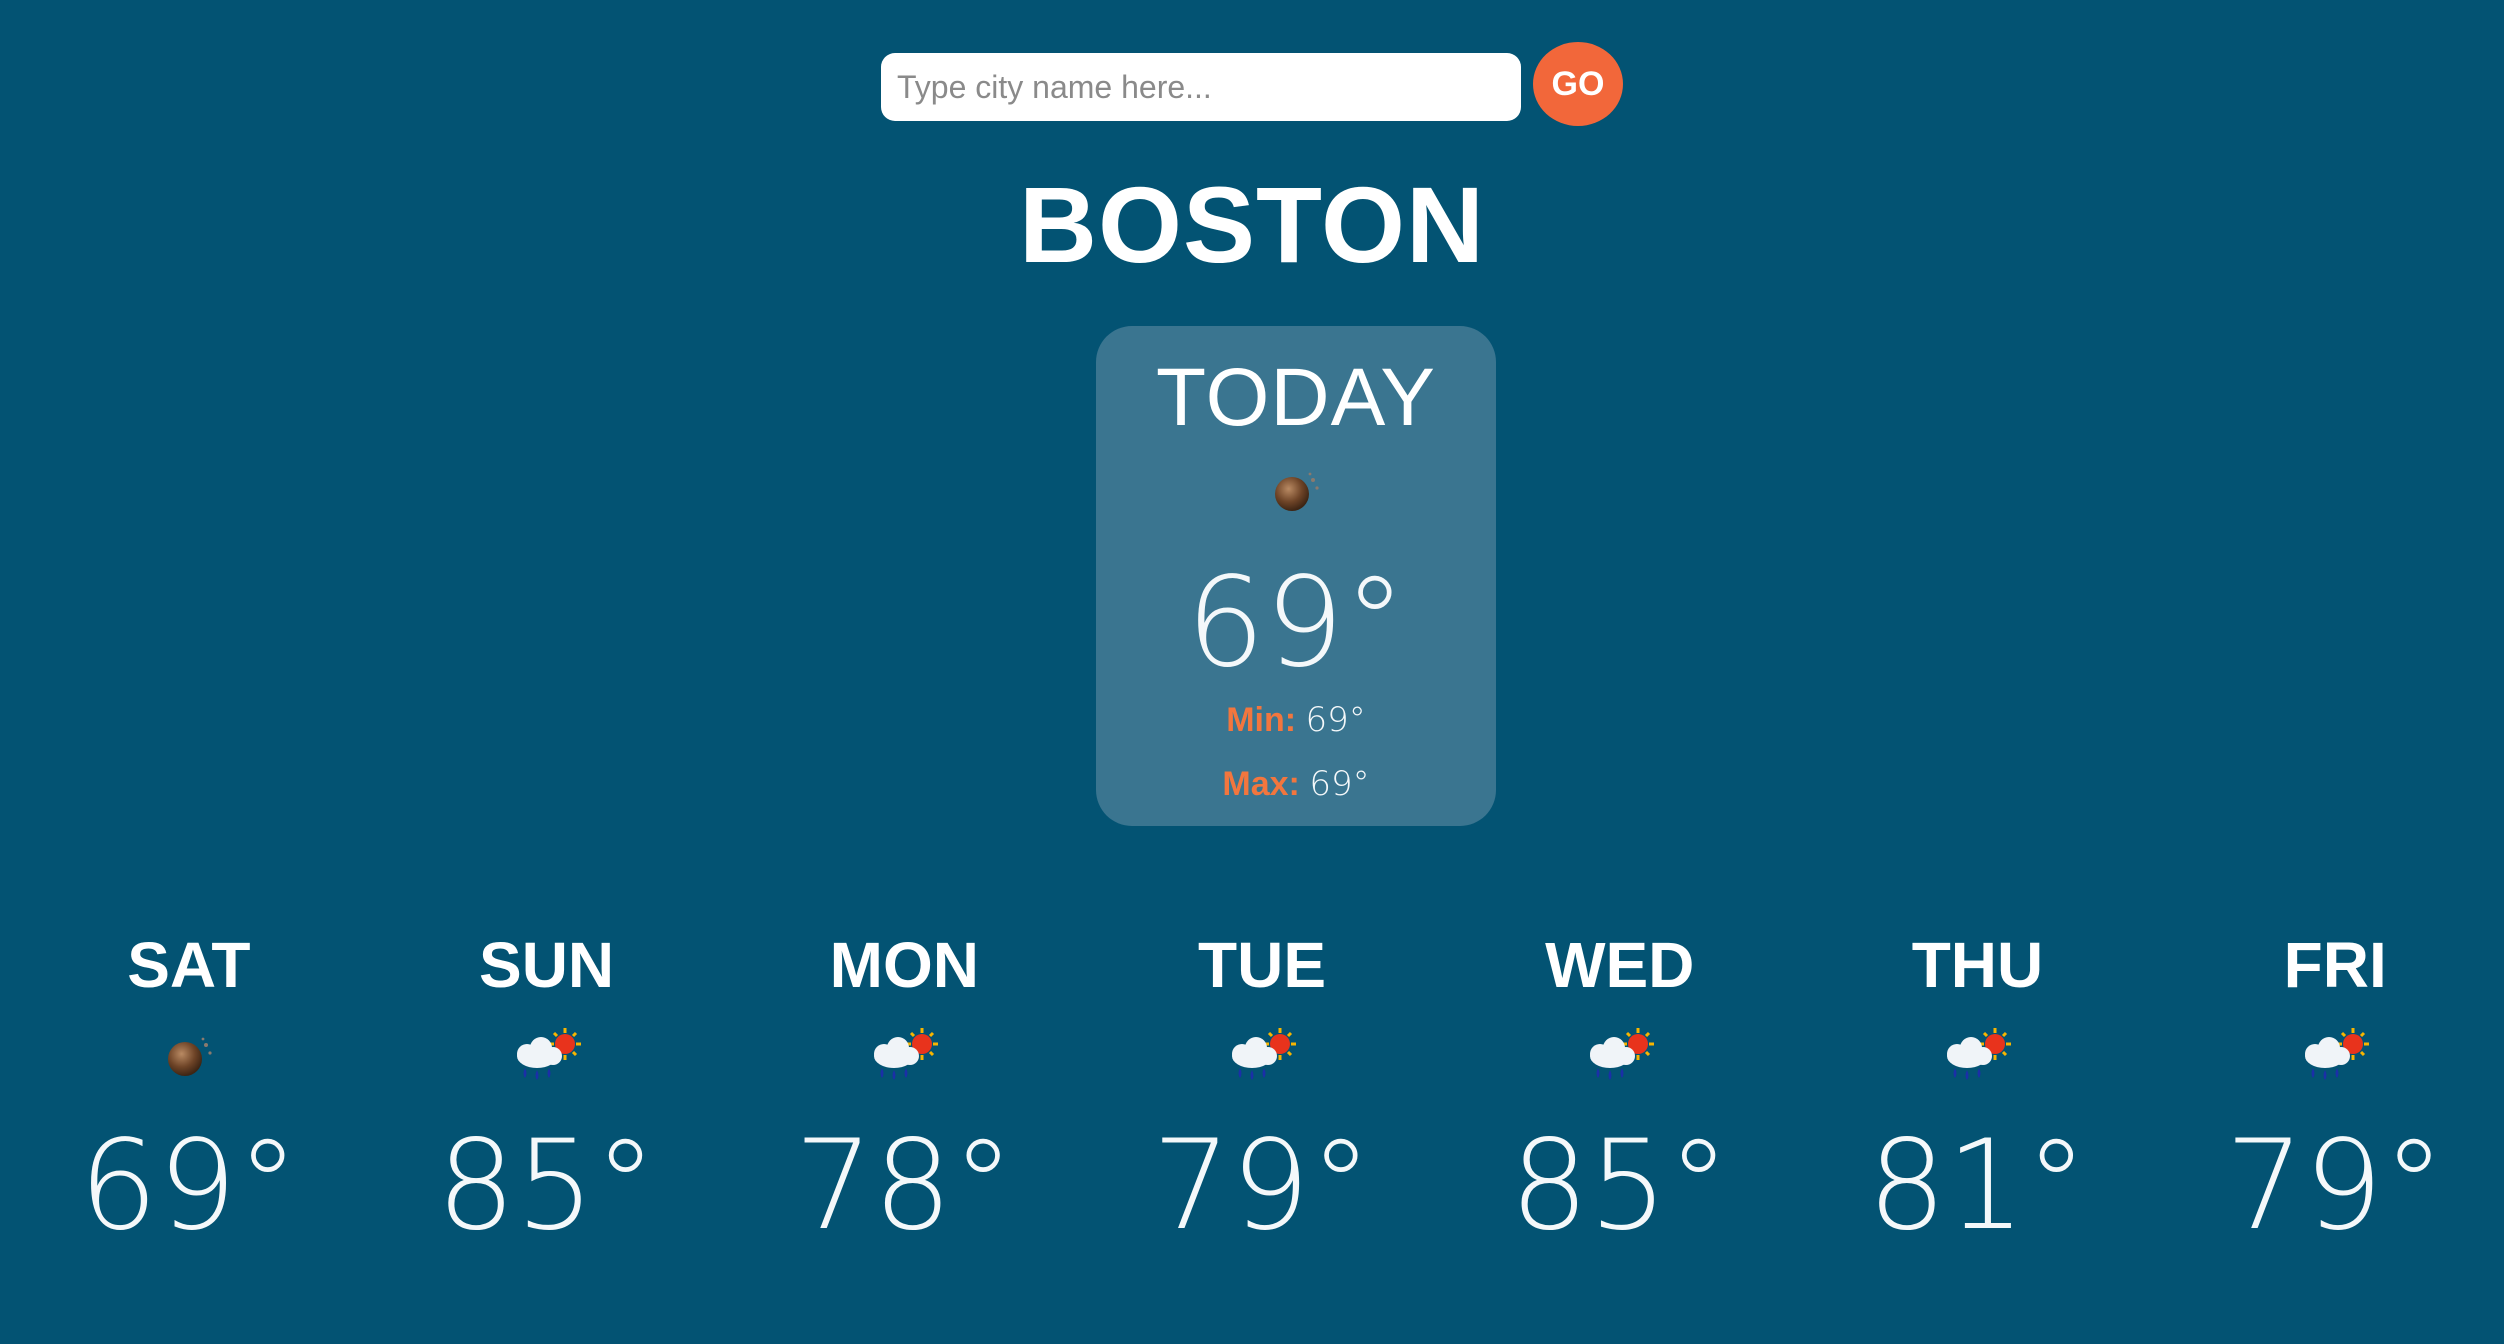 This screenshot has width=2504, height=1344. What do you see at coordinates (1261, 784) in the screenshot?
I see `max-label: Max:` at bounding box center [1261, 784].